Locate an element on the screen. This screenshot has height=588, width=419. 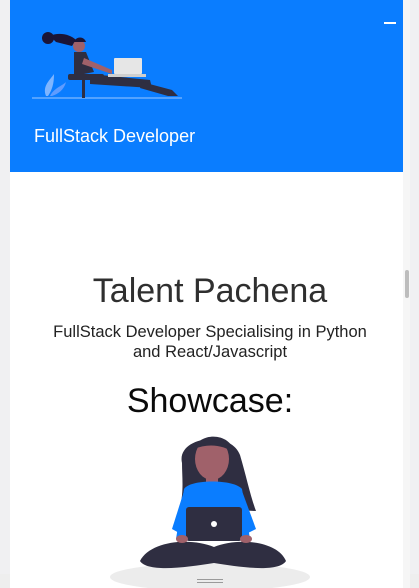
vertical-scrollbar is located at coordinates (406, 294).